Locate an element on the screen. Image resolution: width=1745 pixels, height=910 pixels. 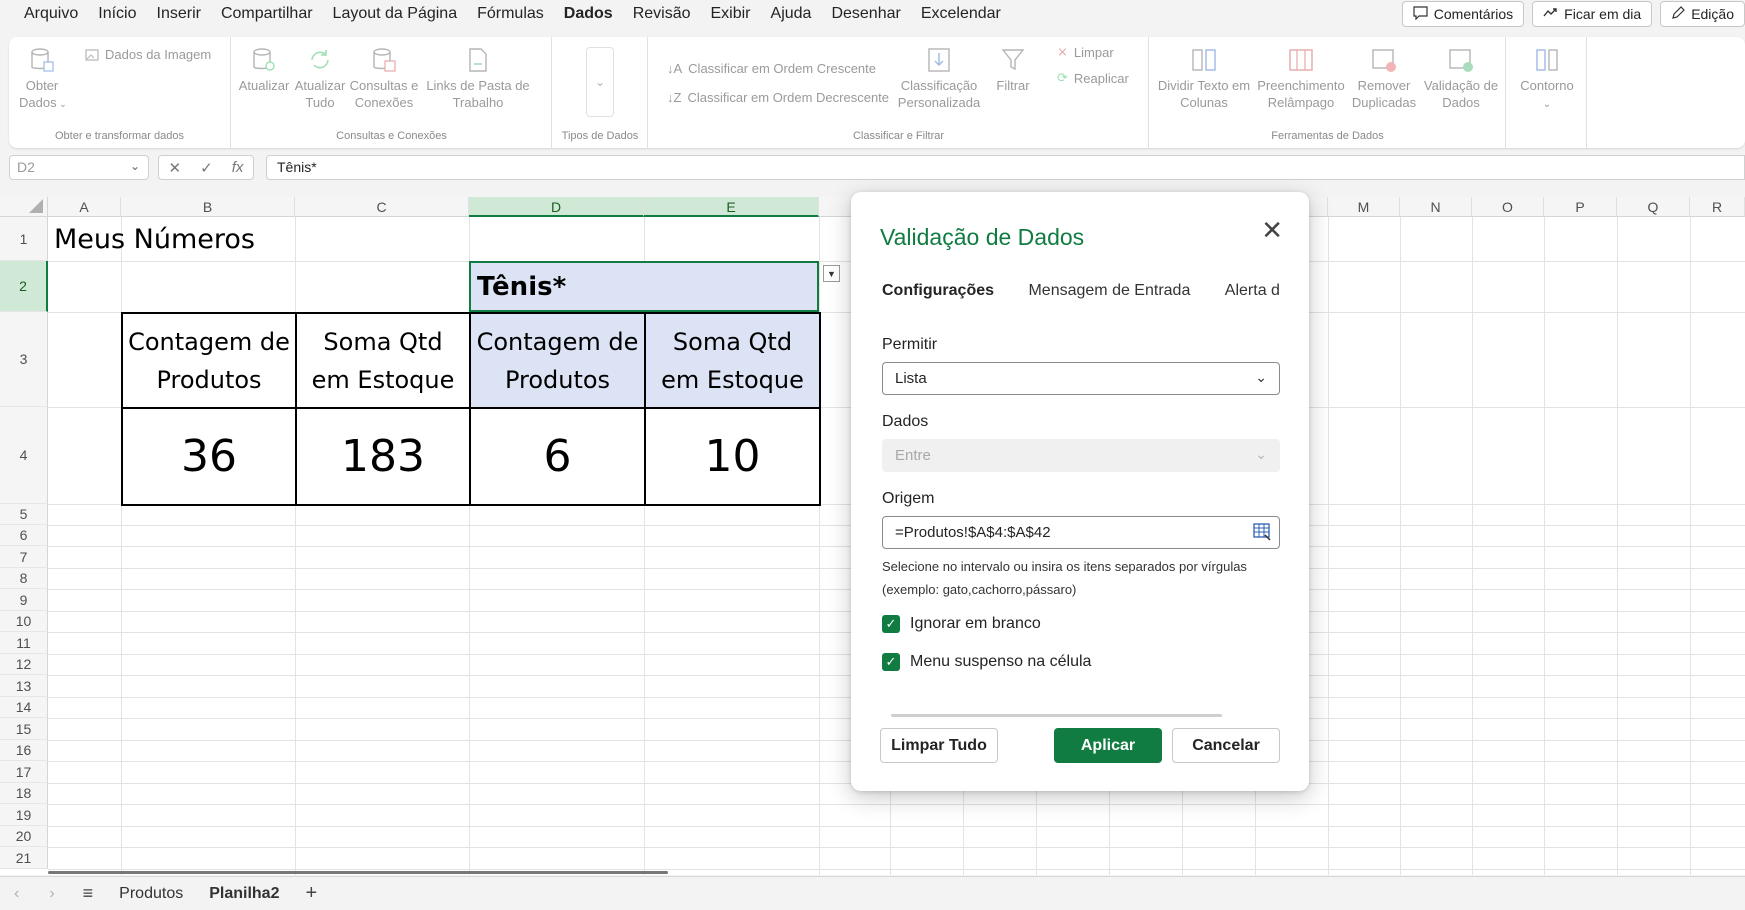
row-header-21: 21 is located at coordinates (24, 858).